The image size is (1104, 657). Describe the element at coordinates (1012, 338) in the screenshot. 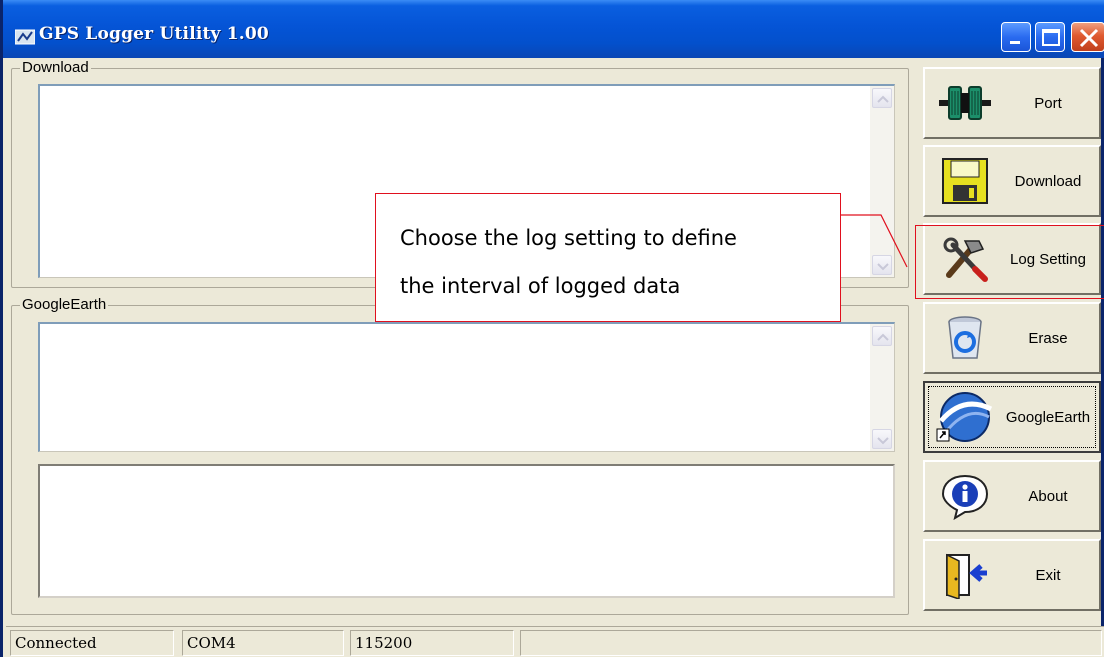

I see `erase-button: Erase` at that location.